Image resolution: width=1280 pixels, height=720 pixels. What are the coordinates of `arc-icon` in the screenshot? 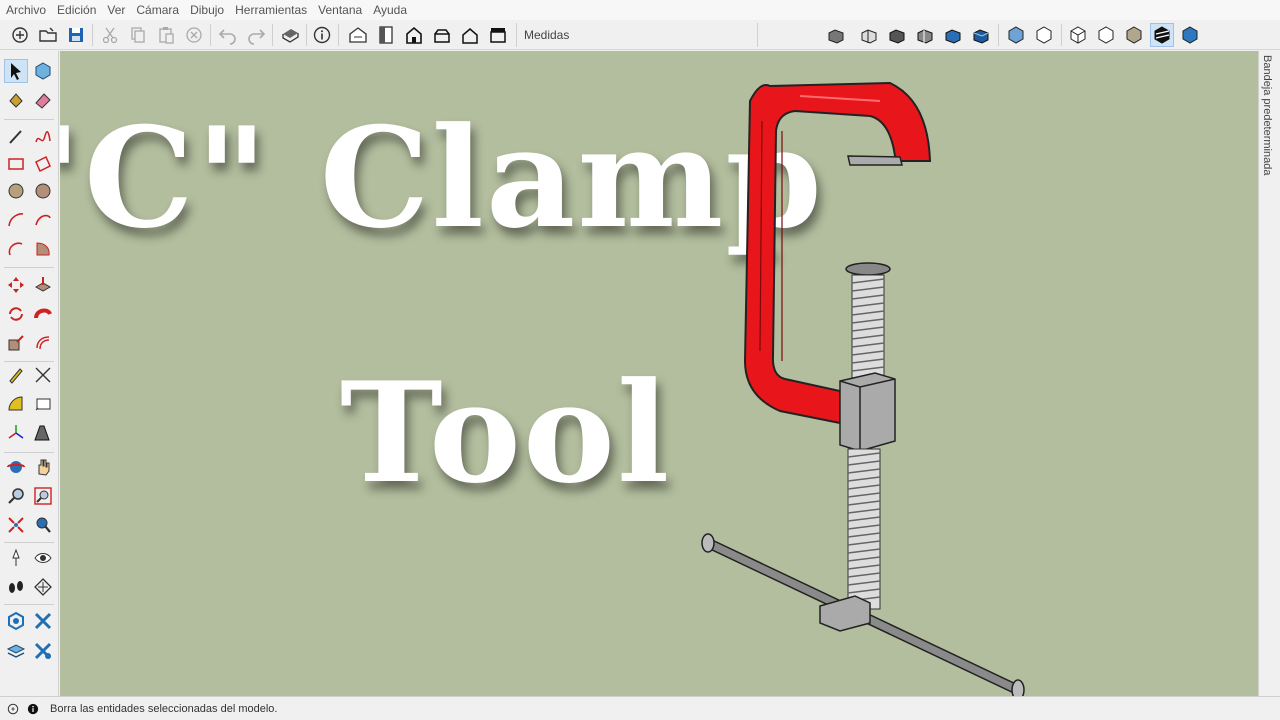 It's located at (16, 220).